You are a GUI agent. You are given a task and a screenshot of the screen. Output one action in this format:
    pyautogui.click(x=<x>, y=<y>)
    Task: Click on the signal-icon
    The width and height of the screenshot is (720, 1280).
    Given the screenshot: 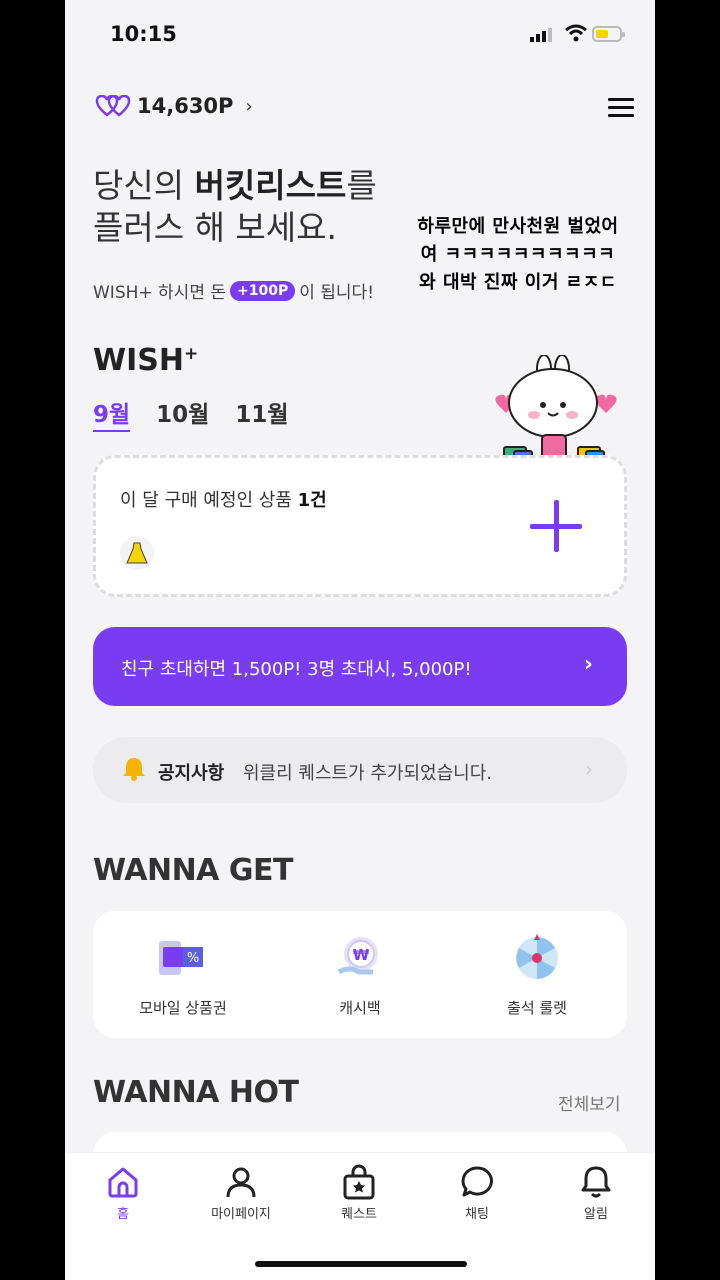 What is the action you would take?
    pyautogui.click(x=541, y=35)
    